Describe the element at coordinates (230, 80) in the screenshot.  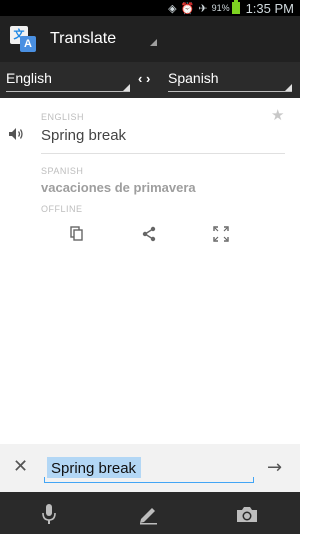
I see `target-language-selector: Spanish` at that location.